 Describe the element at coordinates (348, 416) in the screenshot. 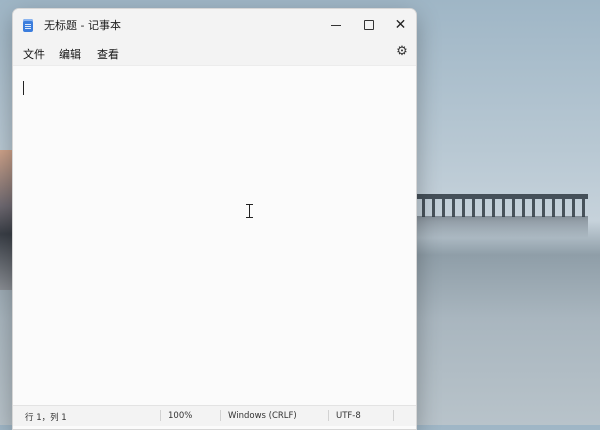

I see `status-encoding: UTF-8` at that location.